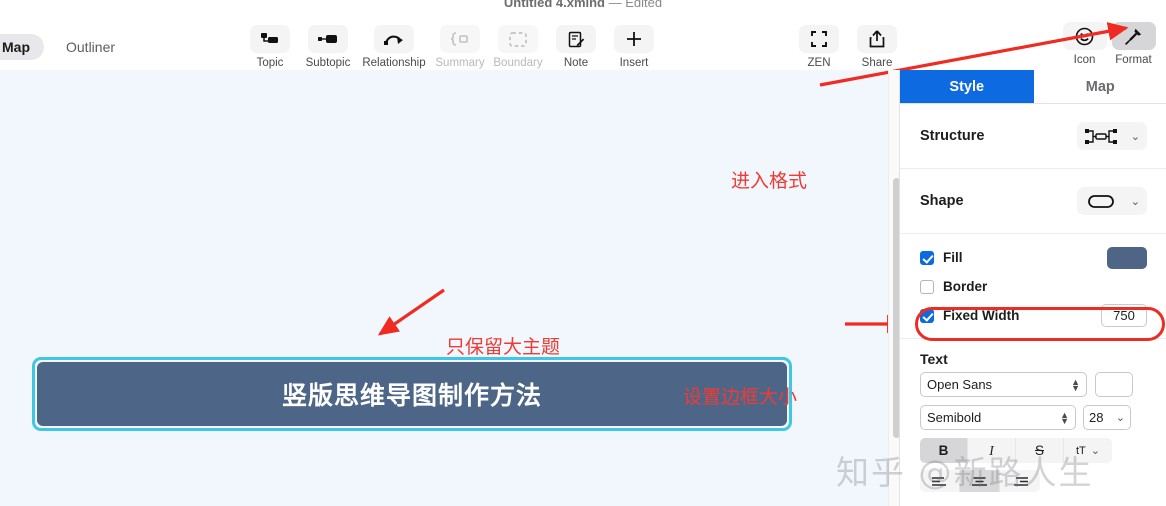  Describe the element at coordinates (769, 181) in the screenshot. I see `annotation-enter-format: 进入格式` at that location.